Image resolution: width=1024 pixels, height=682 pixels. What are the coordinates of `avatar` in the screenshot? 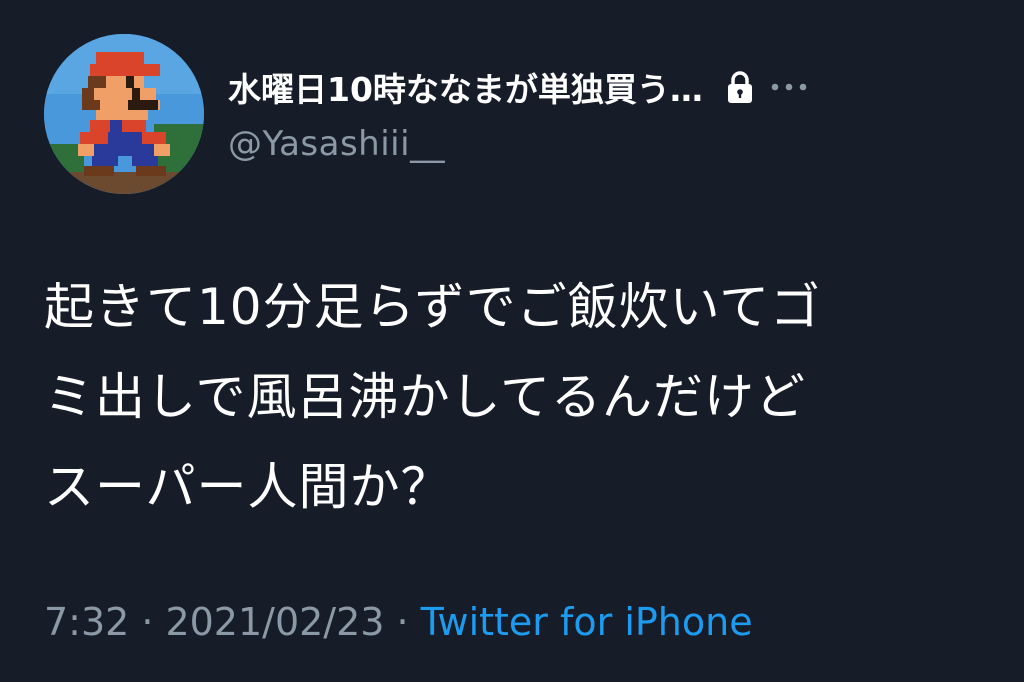 It's located at (124, 114).